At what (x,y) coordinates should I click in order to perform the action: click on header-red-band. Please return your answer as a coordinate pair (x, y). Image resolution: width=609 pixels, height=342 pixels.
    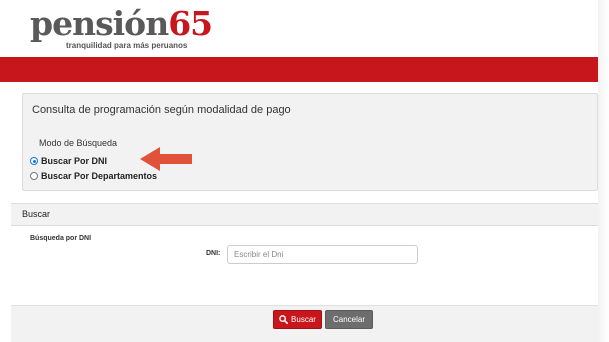
    Looking at the image, I should click on (299, 69).